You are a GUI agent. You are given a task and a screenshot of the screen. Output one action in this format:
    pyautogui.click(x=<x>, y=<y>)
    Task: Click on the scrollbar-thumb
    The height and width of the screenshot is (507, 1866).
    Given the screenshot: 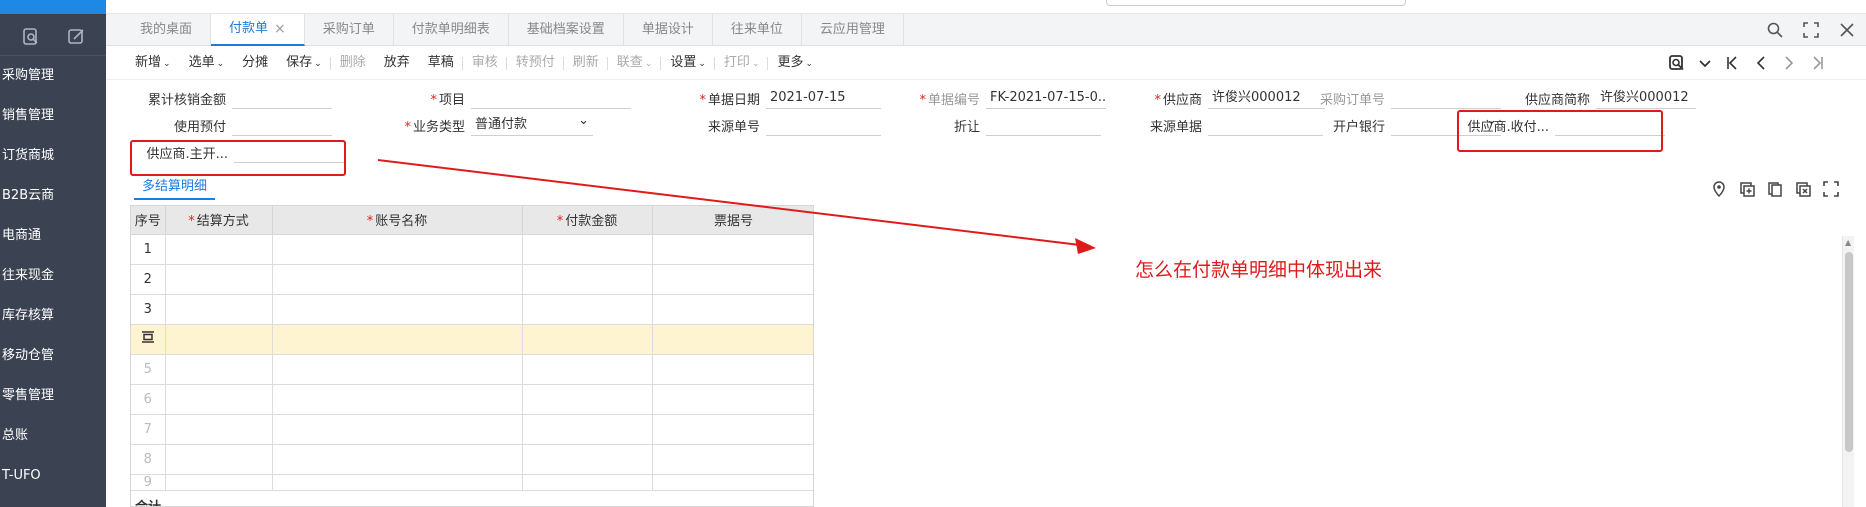 What is the action you would take?
    pyautogui.click(x=1849, y=352)
    